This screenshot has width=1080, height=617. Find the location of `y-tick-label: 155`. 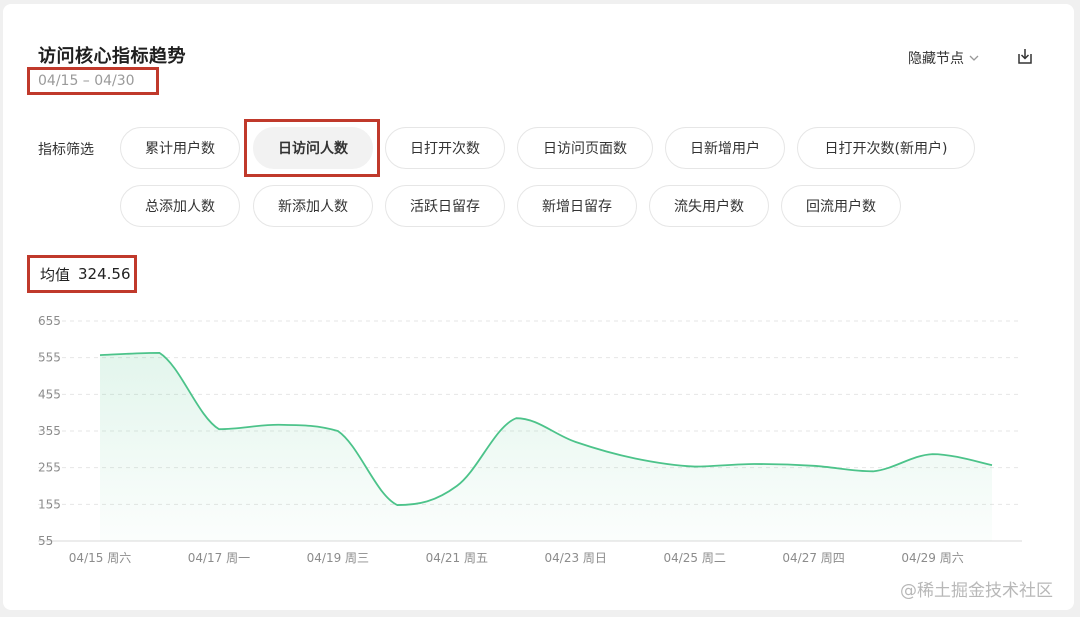

y-tick-label: 155 is located at coordinates (49, 504).